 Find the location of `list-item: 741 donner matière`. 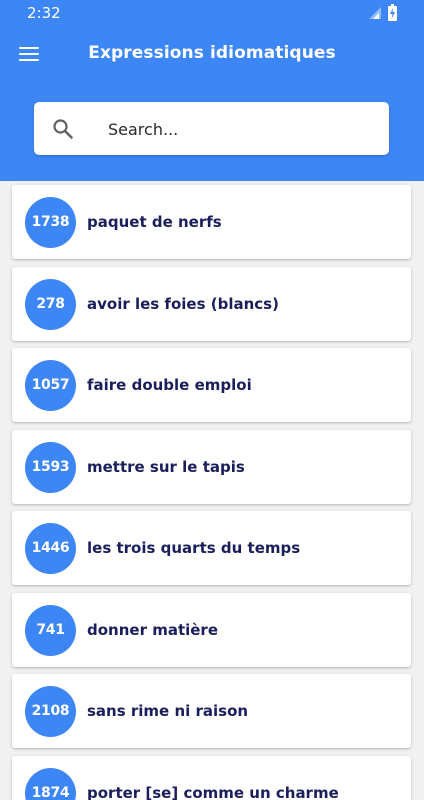

list-item: 741 donner matière is located at coordinates (211, 630).